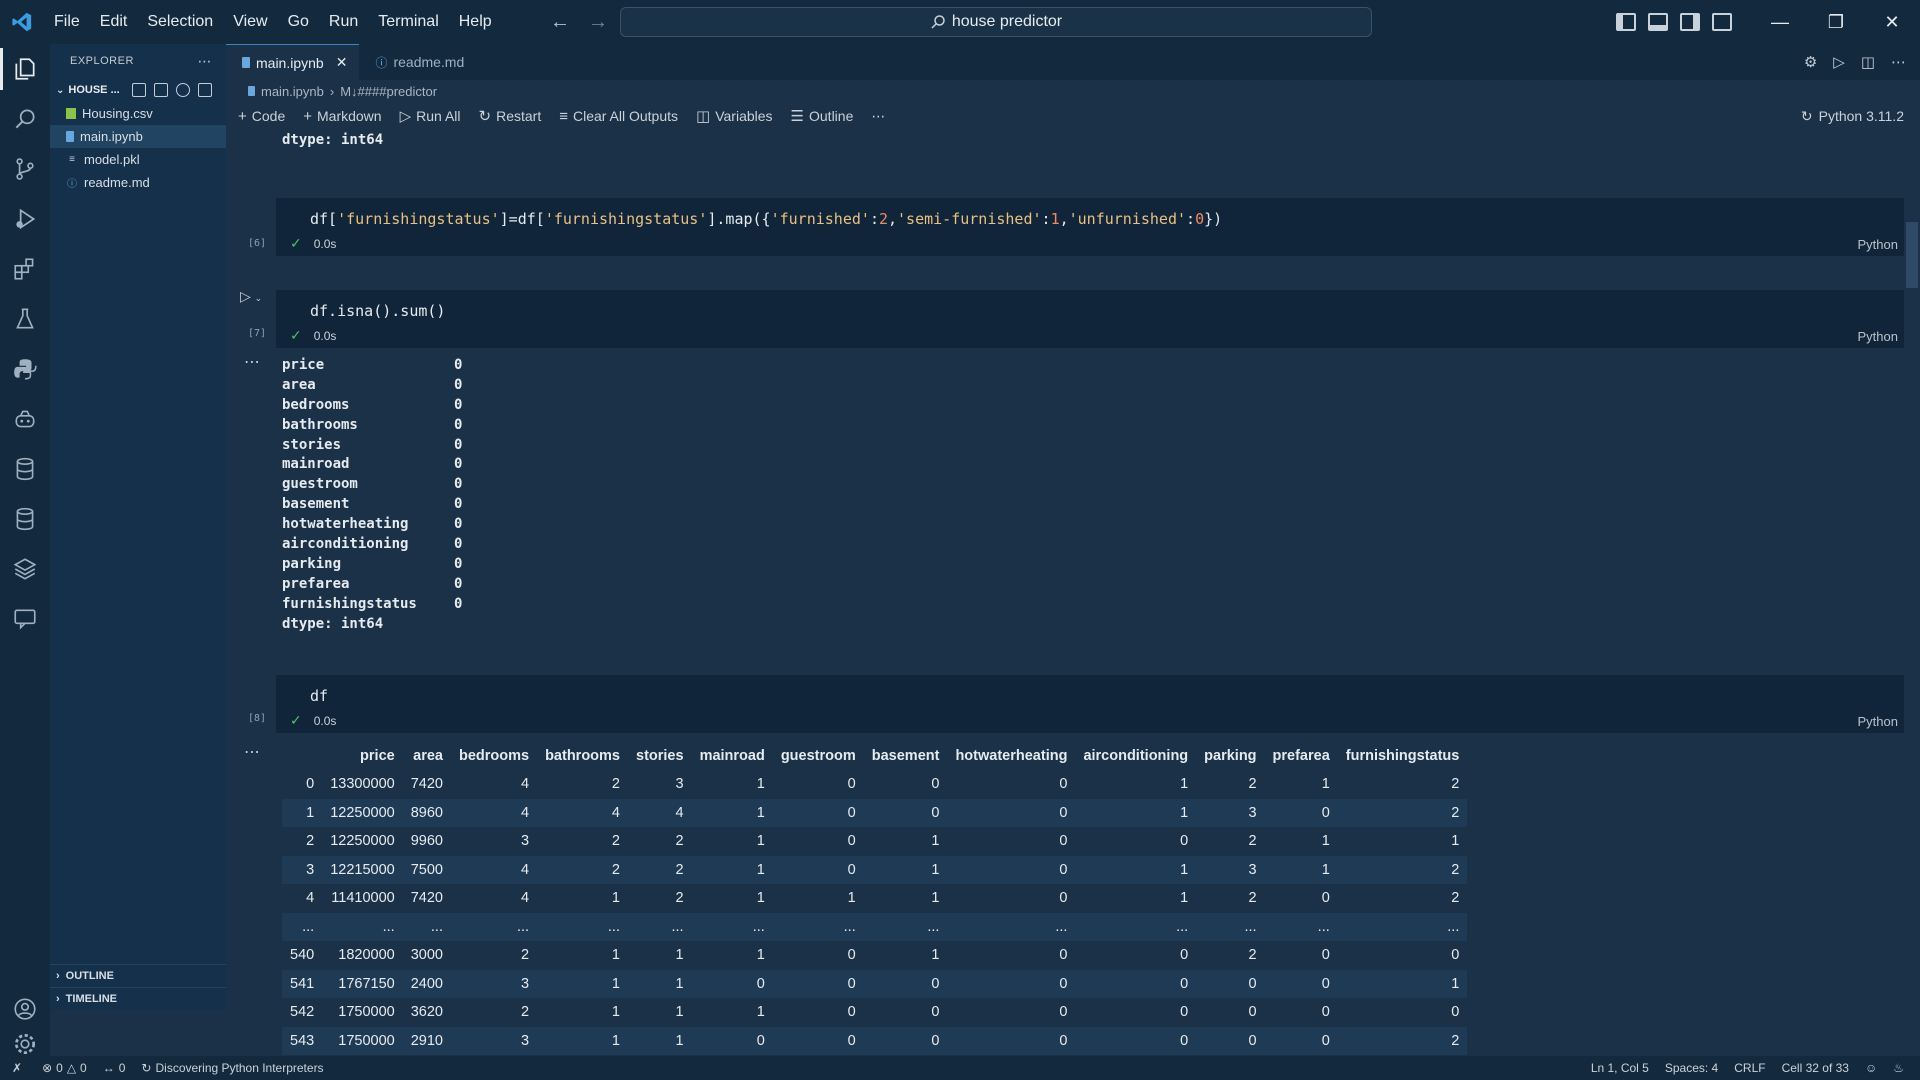  Describe the element at coordinates (1011, 1012) in the screenshot. I see `table-cell: 0` at that location.